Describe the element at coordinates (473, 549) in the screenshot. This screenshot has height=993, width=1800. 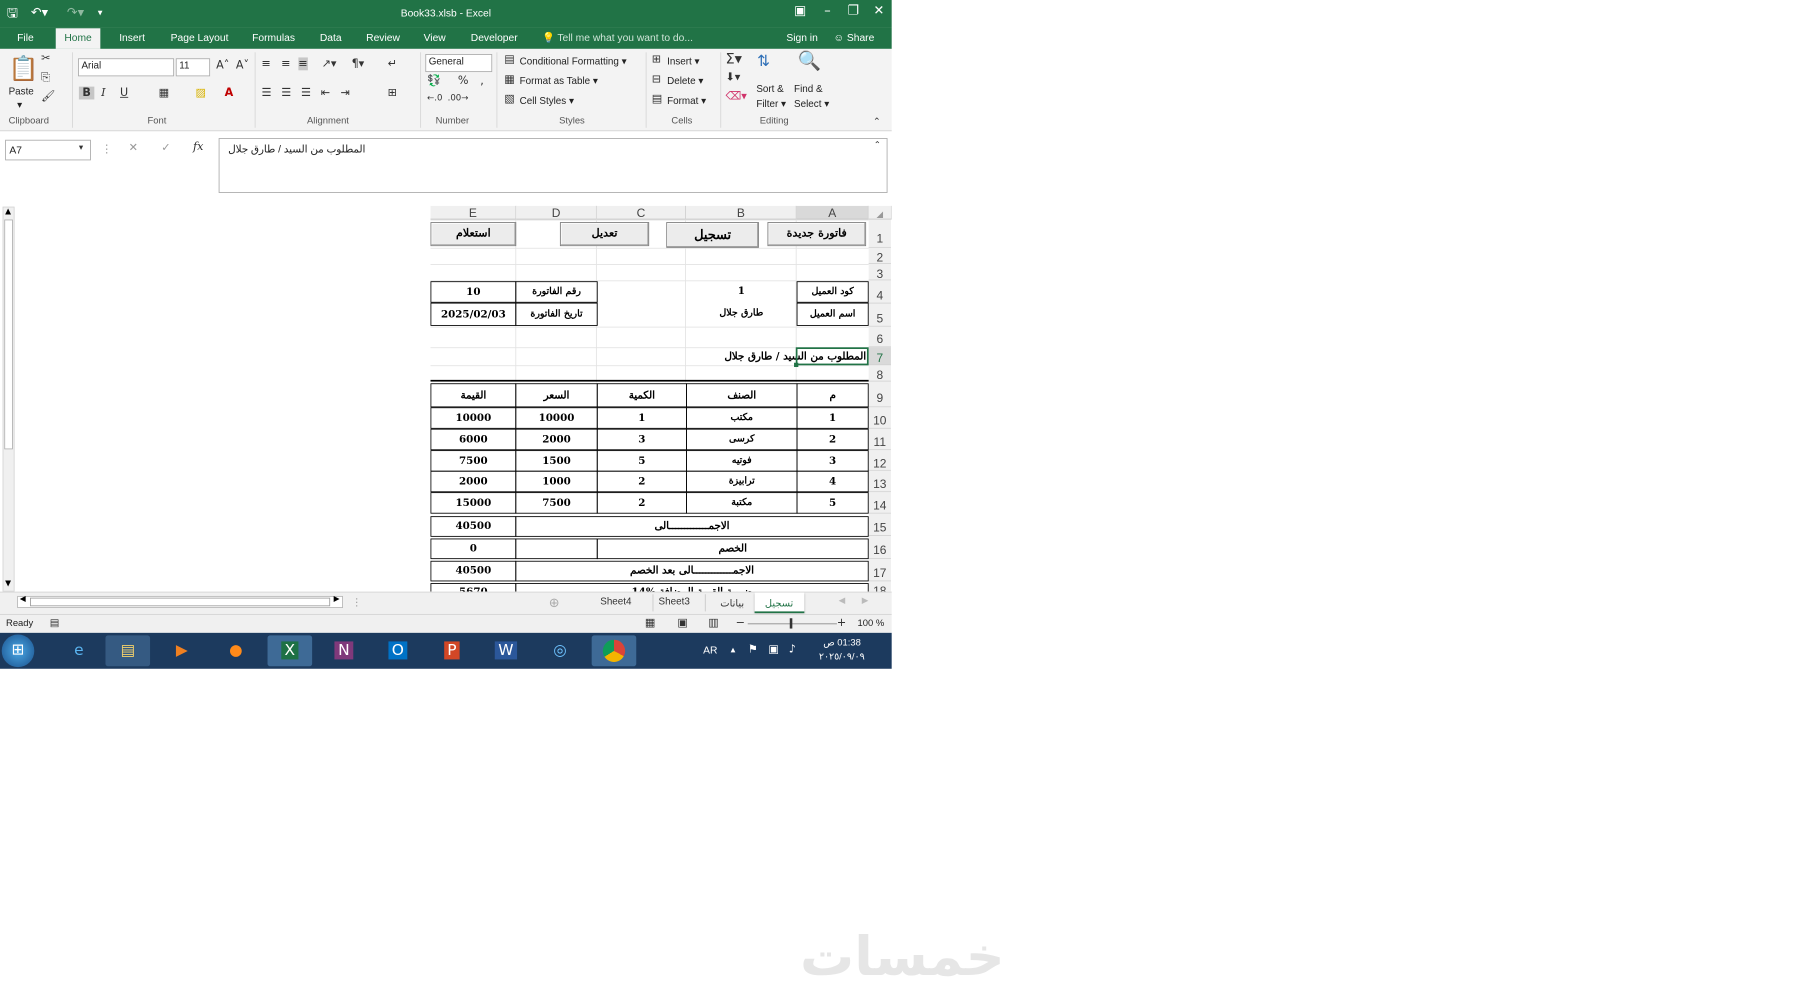
I see `discount-value: 0` at that location.